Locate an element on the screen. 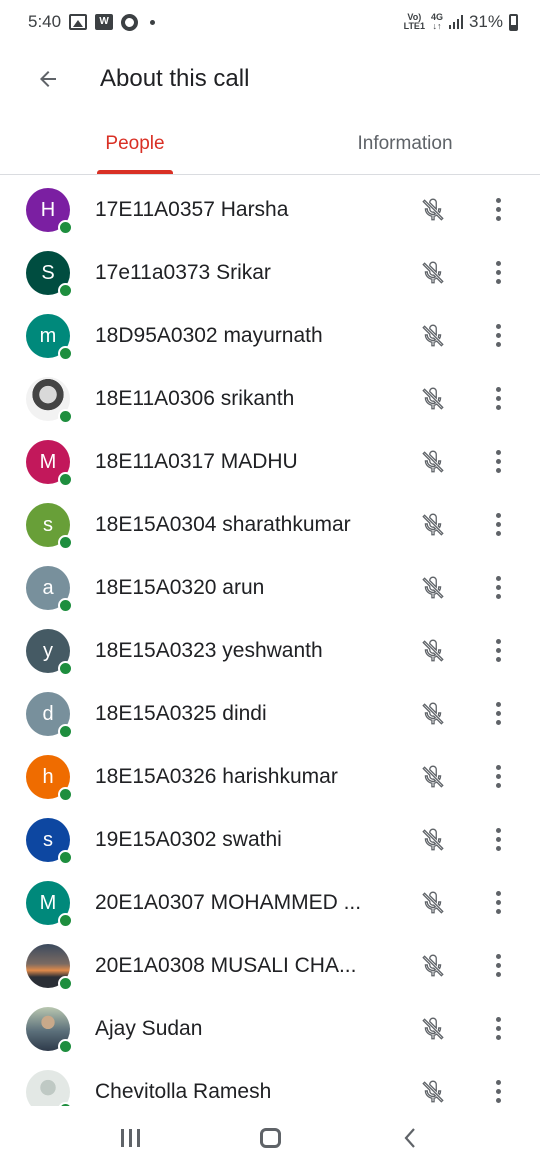  avatar-initial: H is located at coordinates (48, 209).